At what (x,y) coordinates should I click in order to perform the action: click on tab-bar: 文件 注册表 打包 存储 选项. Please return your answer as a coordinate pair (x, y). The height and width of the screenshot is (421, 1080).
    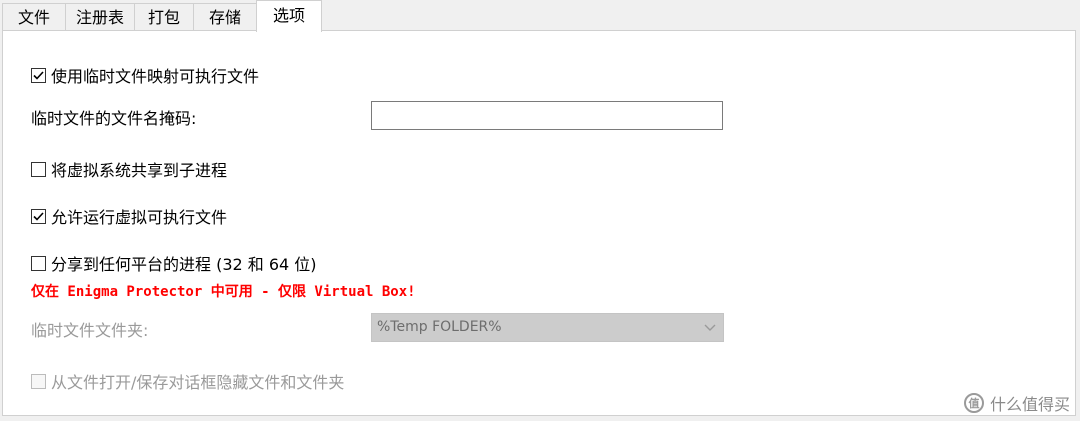
    Looking at the image, I should click on (540, 16).